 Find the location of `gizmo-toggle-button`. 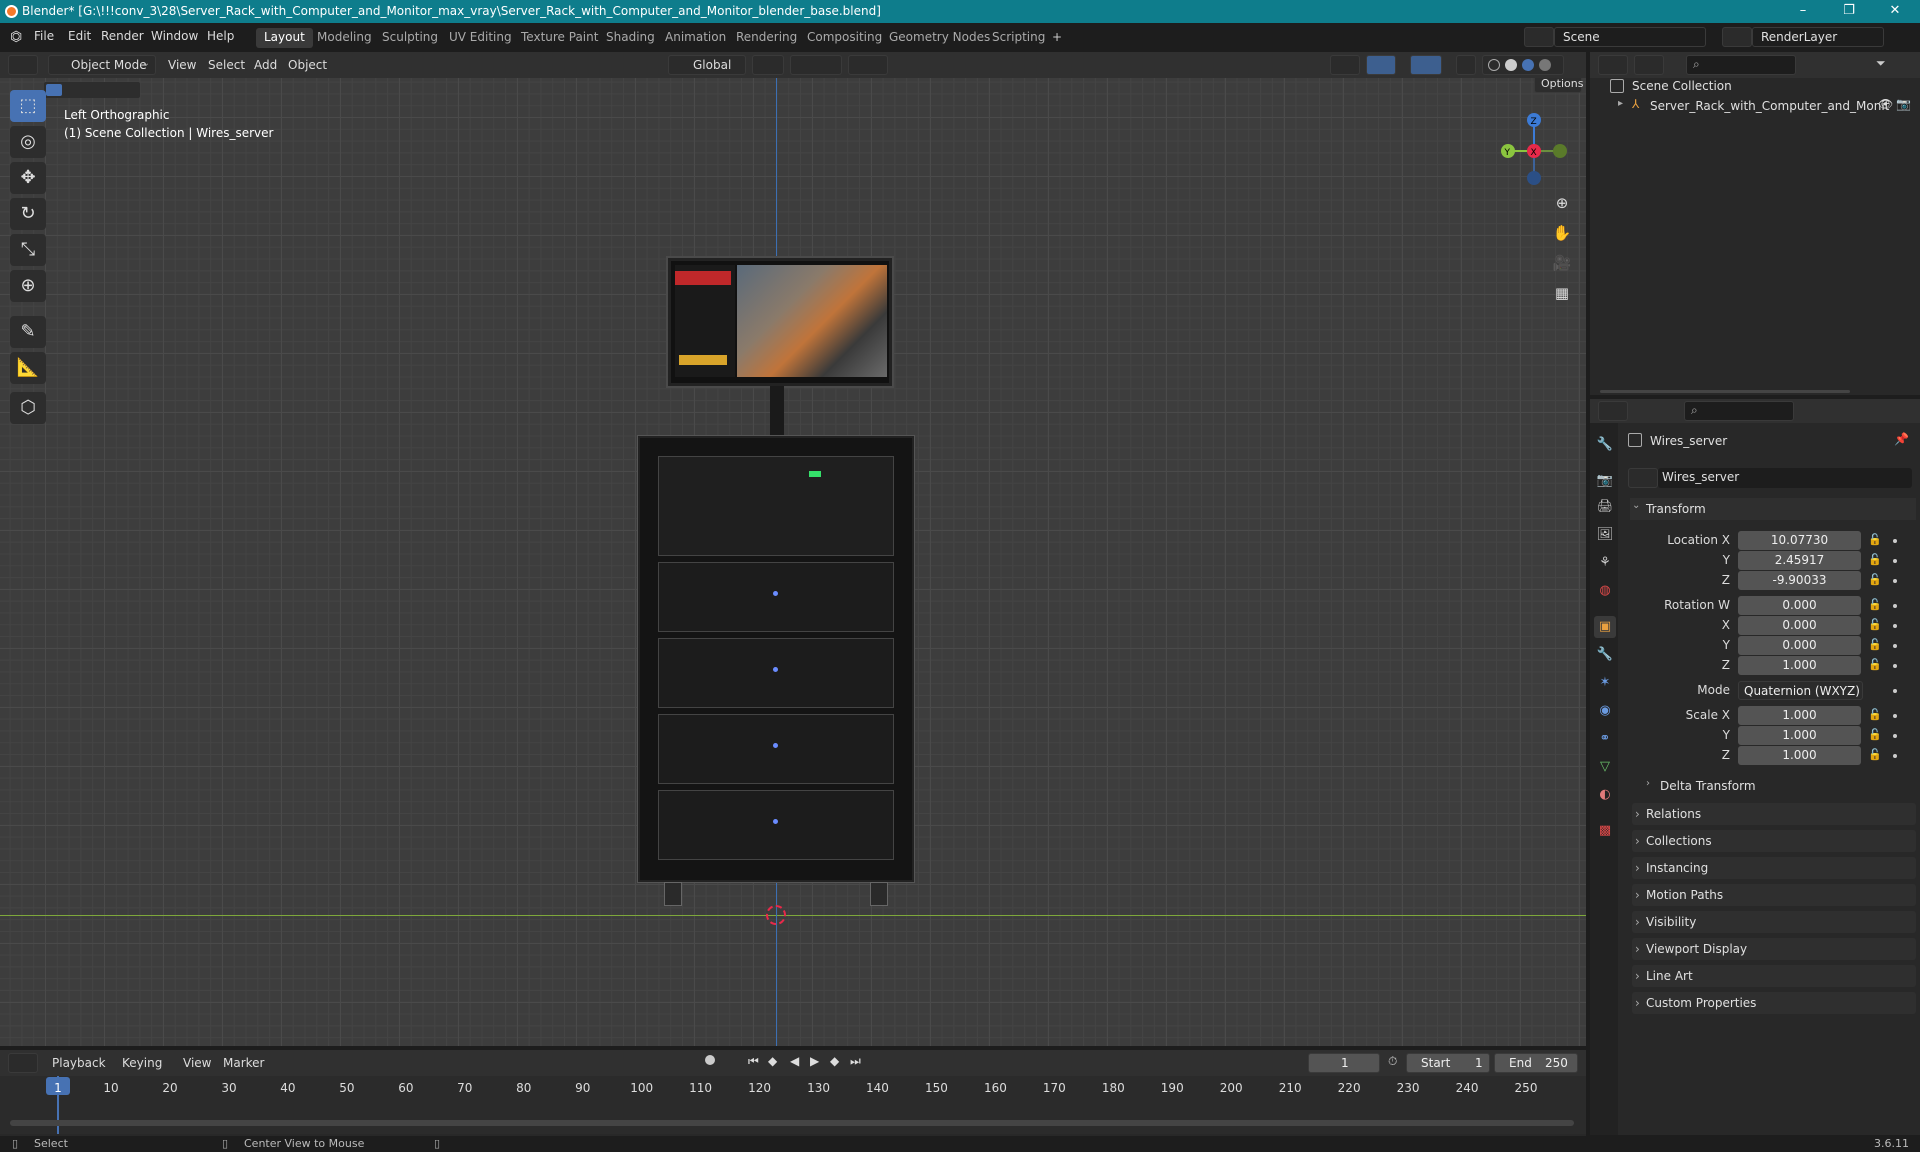

gizmo-toggle-button is located at coordinates (1381, 65).